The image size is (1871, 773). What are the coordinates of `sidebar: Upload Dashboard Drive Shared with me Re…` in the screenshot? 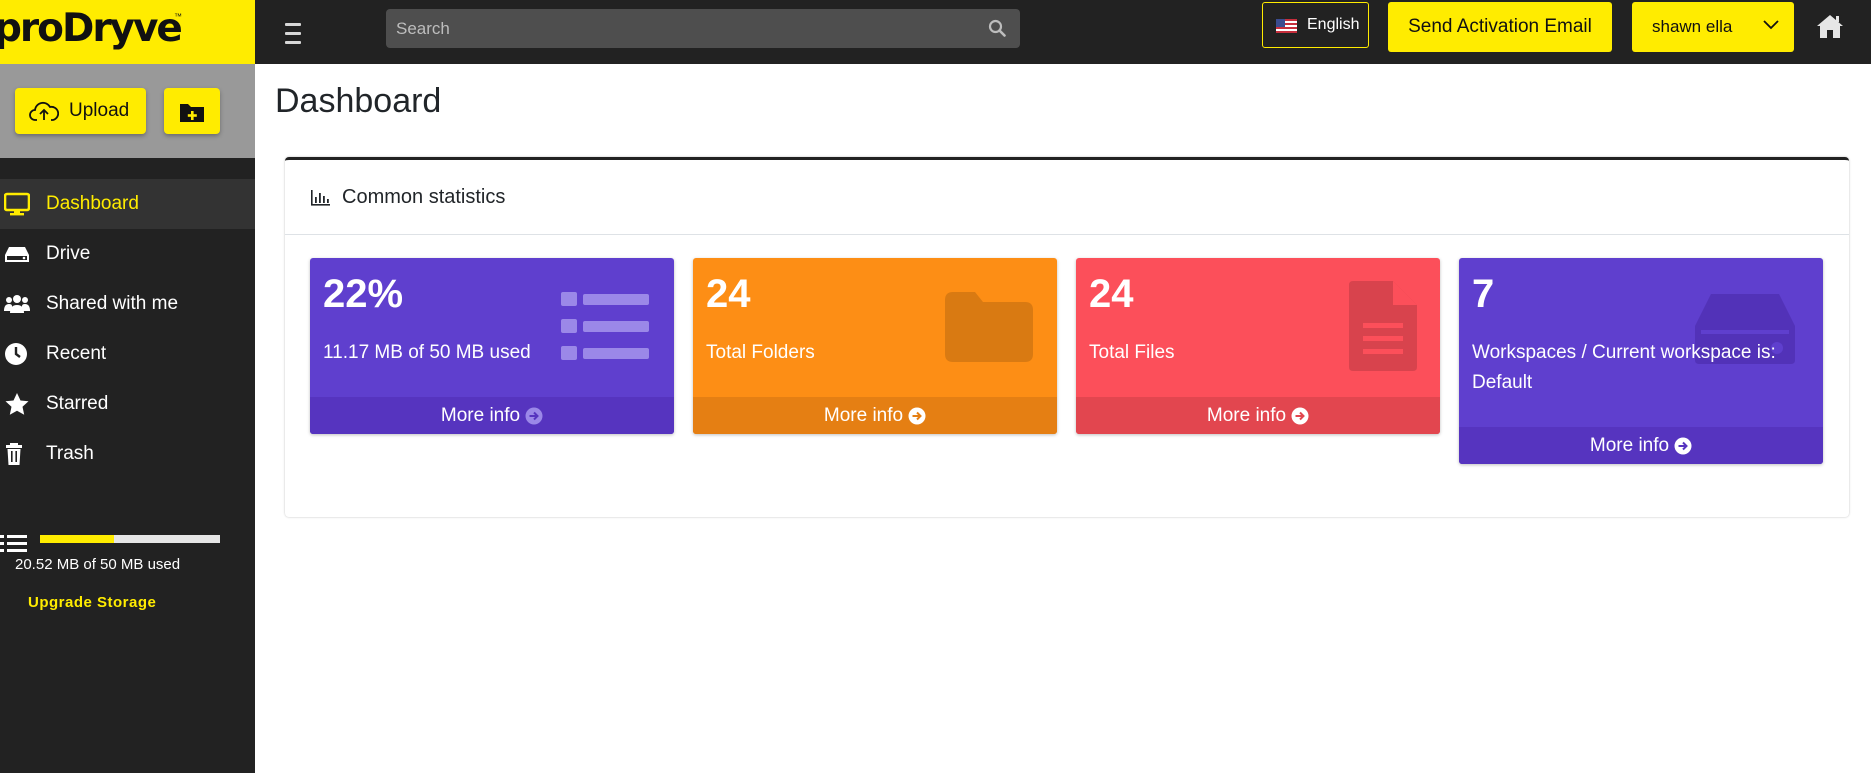 It's located at (127, 418).